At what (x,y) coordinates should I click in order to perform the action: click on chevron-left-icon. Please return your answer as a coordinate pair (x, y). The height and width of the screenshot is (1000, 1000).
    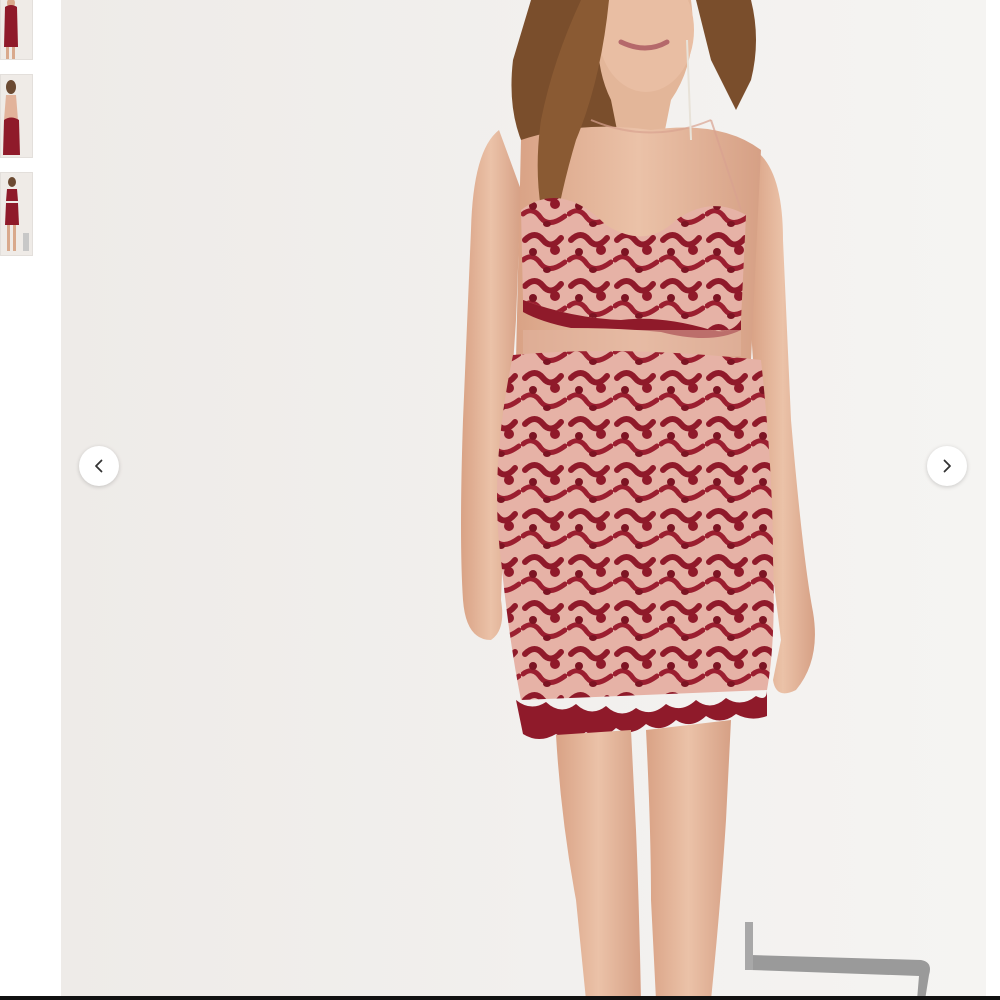
    Looking at the image, I should click on (99, 466).